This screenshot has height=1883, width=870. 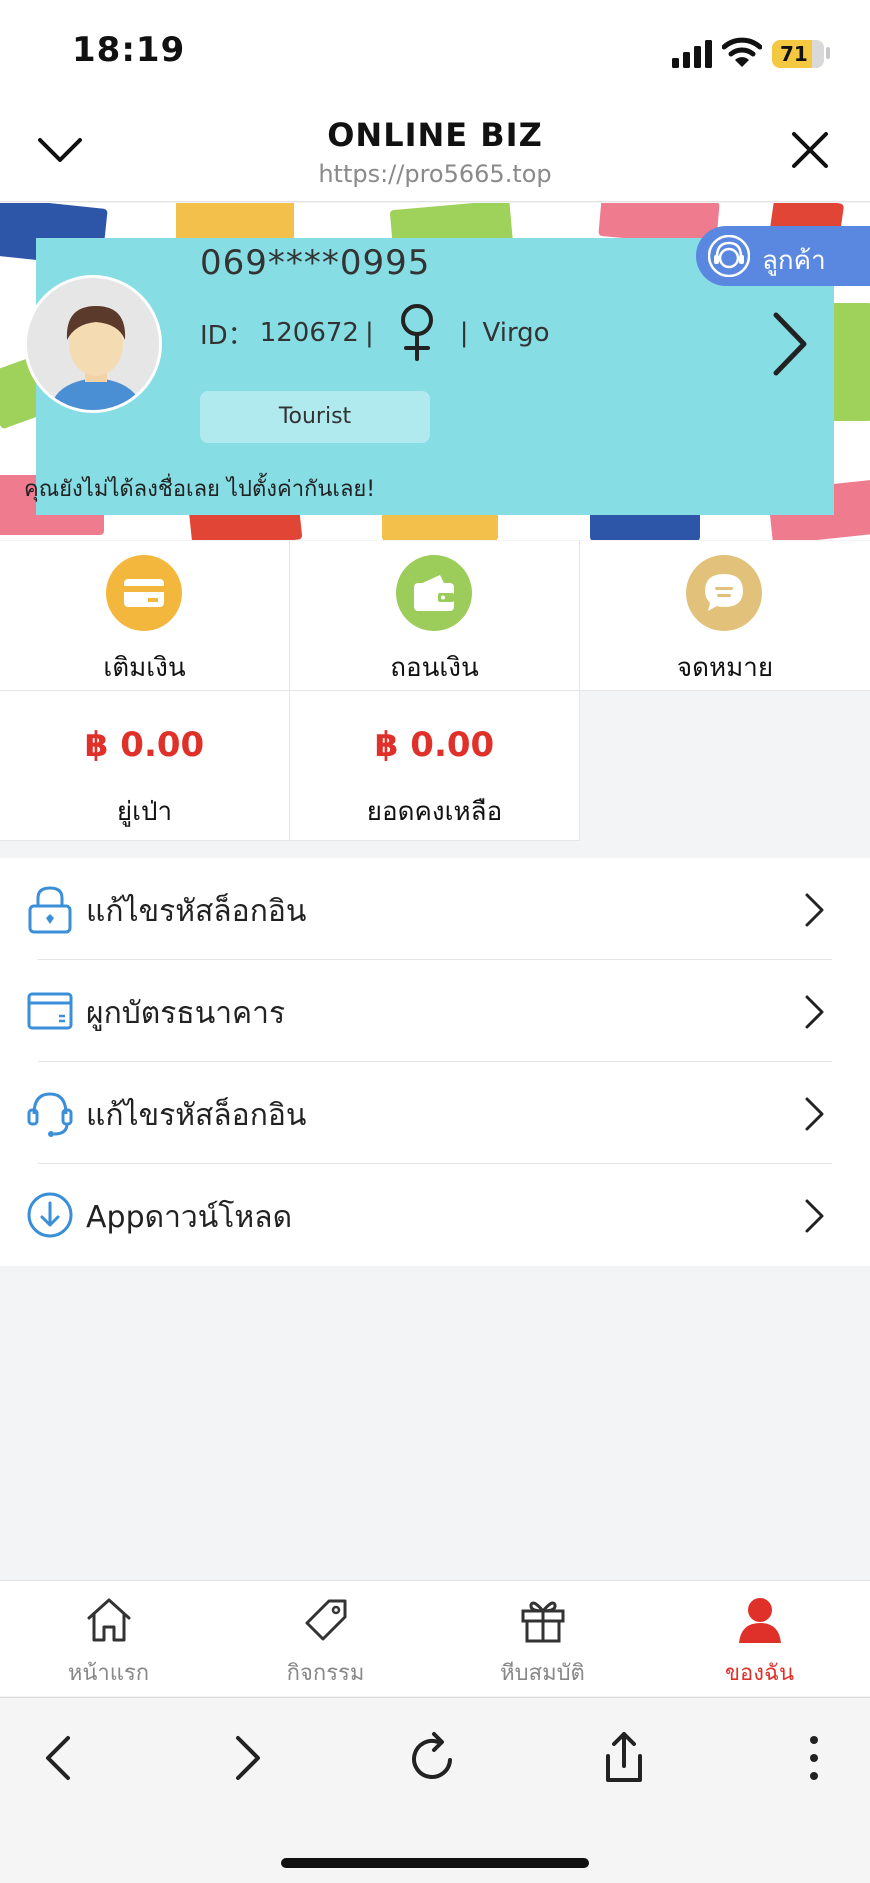 What do you see at coordinates (434, 593) in the screenshot?
I see `wallet-icon` at bounding box center [434, 593].